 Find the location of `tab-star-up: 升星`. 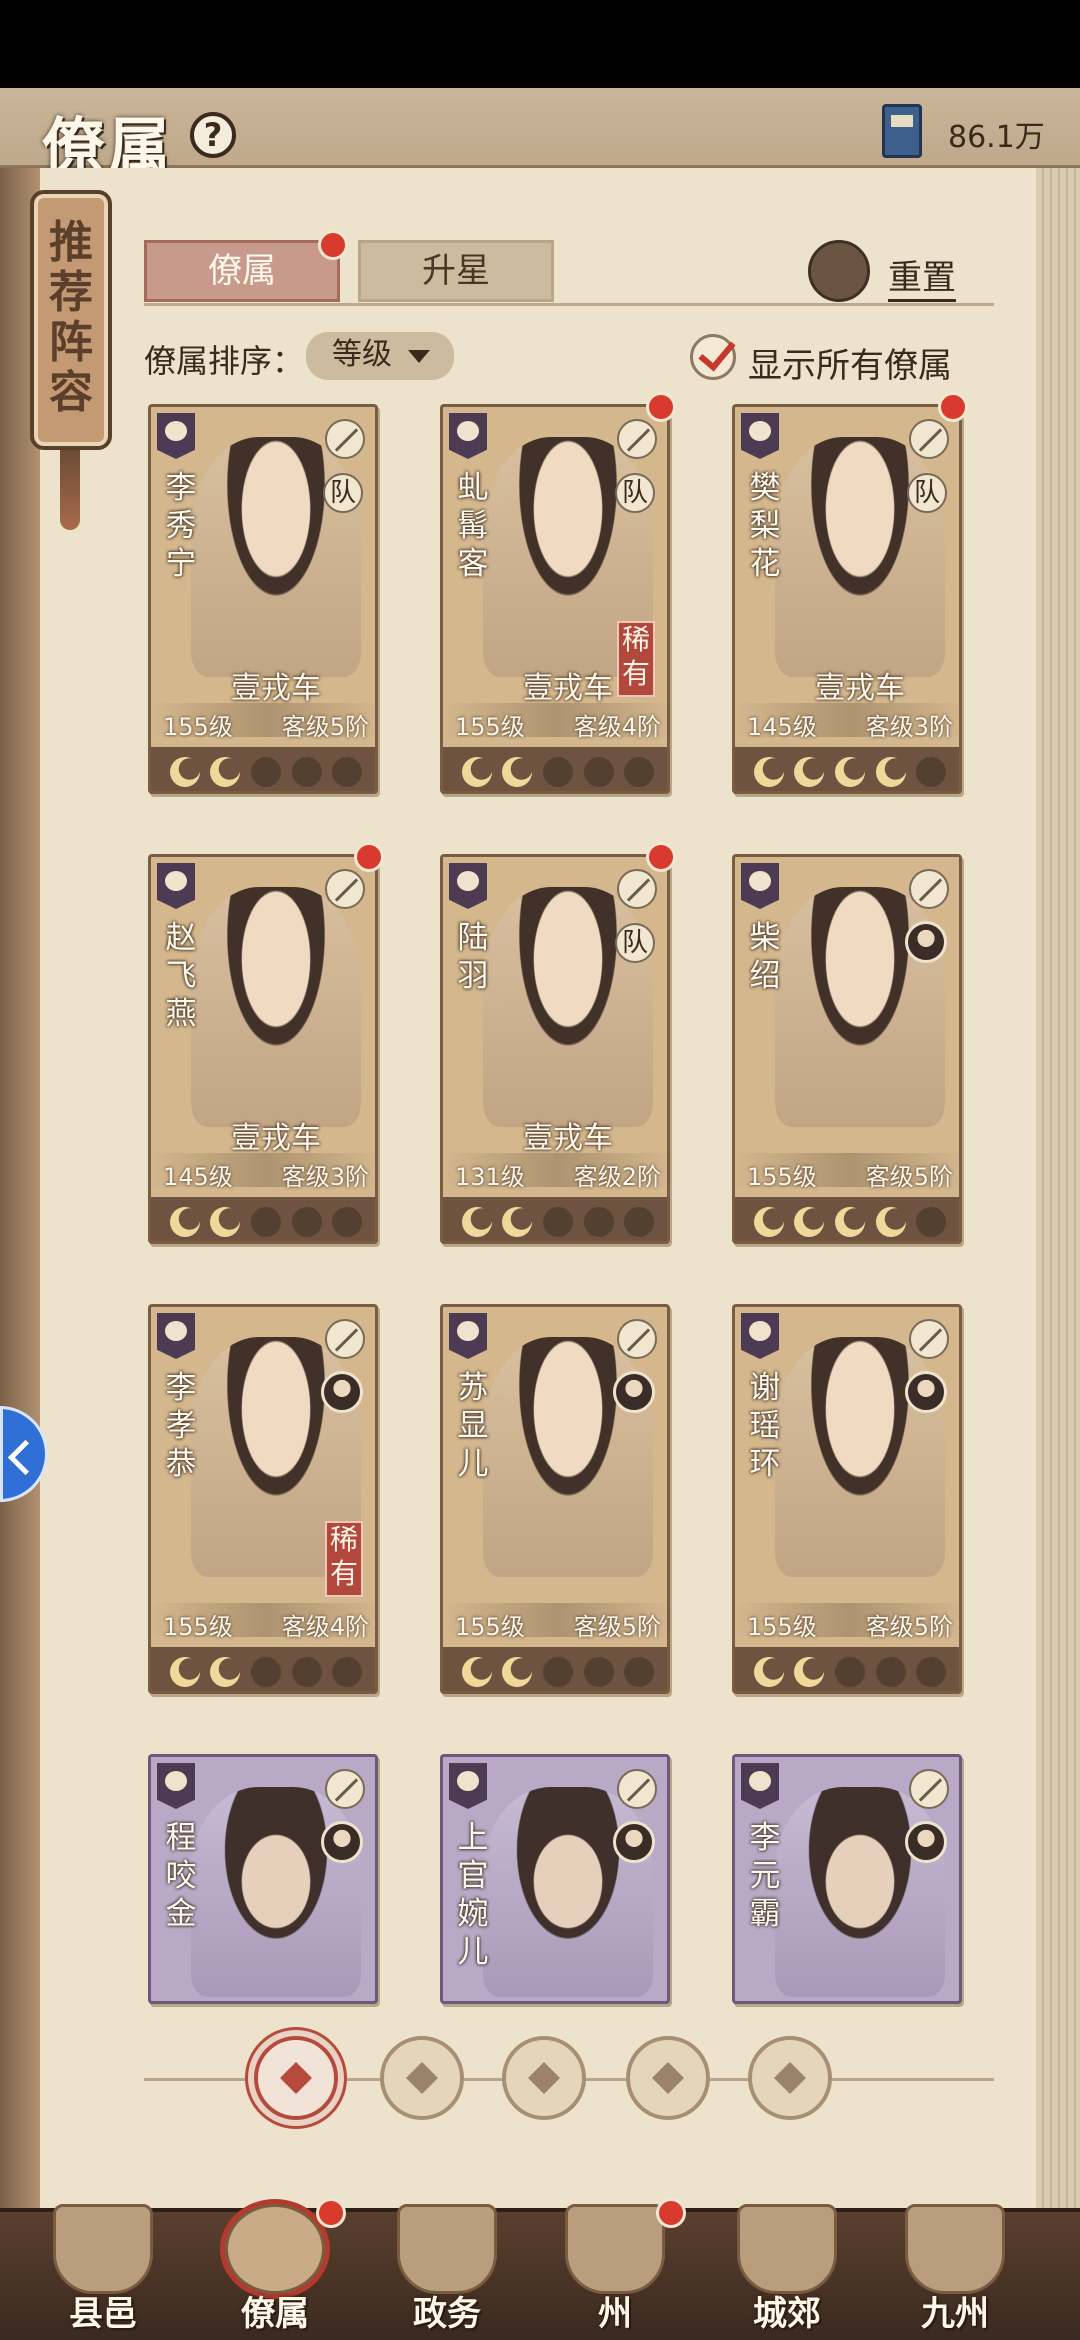

tab-star-up: 升星 is located at coordinates (456, 271).